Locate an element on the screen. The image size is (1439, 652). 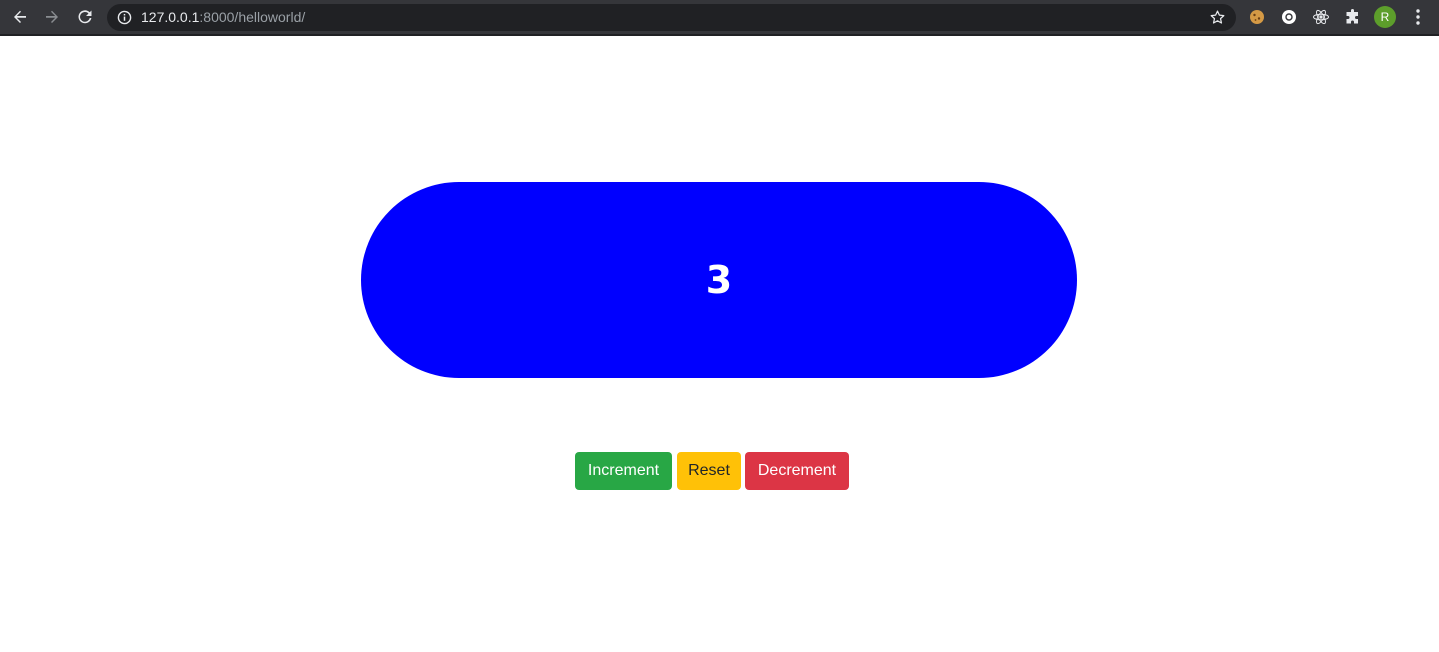
back-icon is located at coordinates (20, 16).